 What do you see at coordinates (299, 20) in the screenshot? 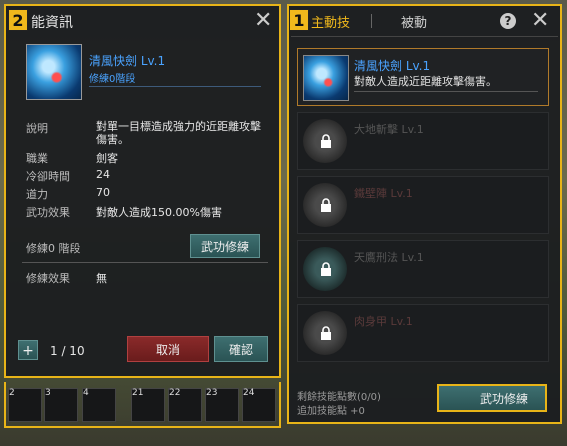
I see `callout-badge-1: 1` at bounding box center [299, 20].